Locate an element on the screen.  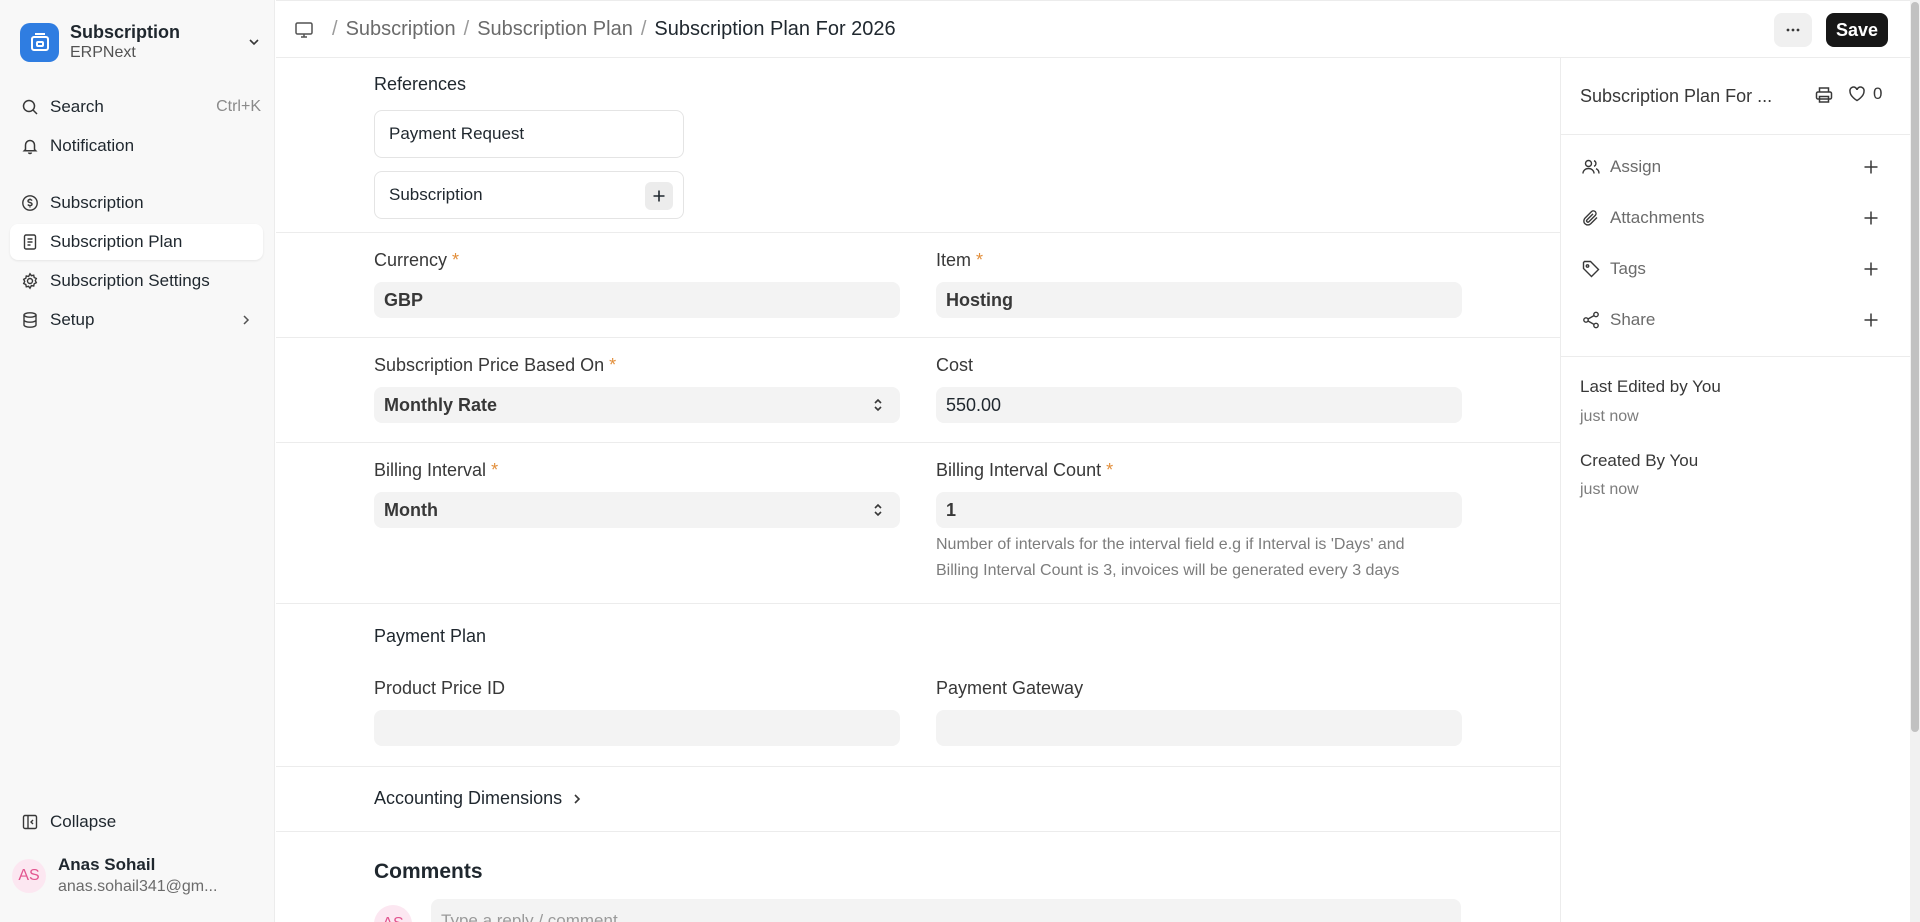
more-actions-button is located at coordinates (1793, 30).